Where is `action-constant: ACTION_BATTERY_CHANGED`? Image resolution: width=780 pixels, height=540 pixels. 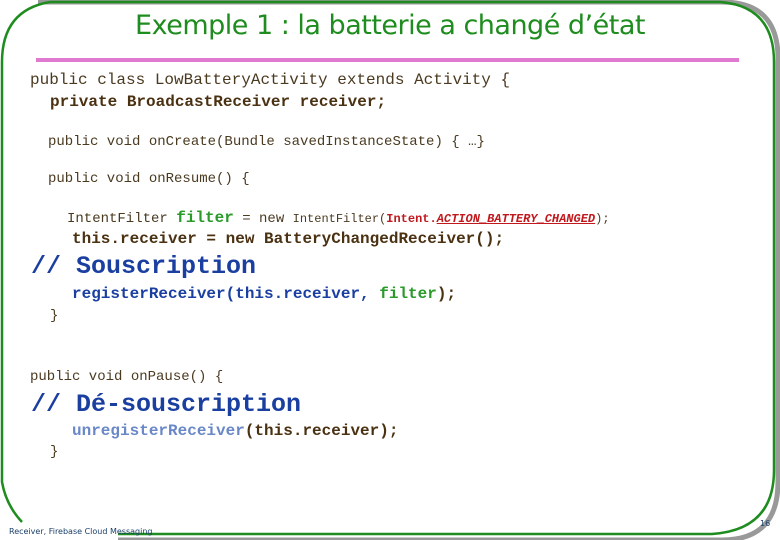
action-constant: ACTION_BATTERY_CHANGED is located at coordinates (516, 219).